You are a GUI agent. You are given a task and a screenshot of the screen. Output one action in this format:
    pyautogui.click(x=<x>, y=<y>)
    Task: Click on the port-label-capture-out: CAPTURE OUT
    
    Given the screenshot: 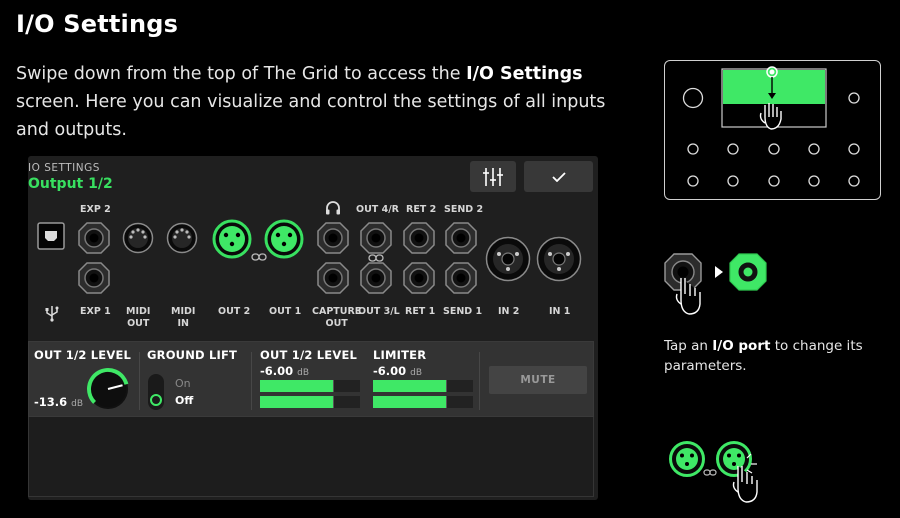 What is the action you would take?
    pyautogui.click(x=337, y=317)
    